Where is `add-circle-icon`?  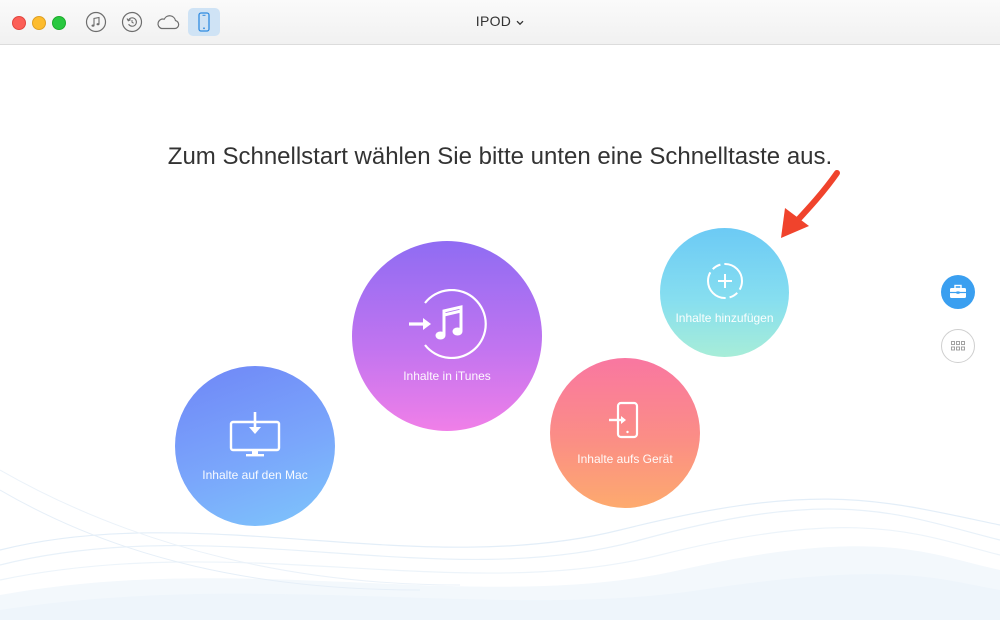
add-circle-icon is located at coordinates (724, 280).